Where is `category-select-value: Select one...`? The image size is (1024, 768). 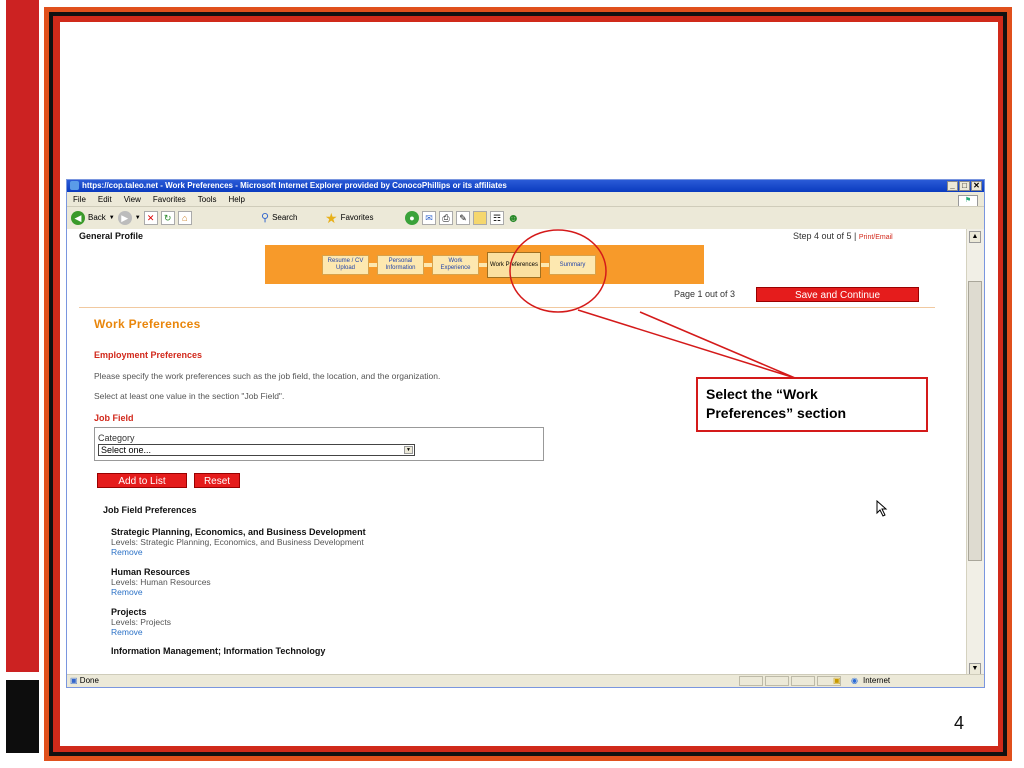
category-select-value: Select one... is located at coordinates (126, 450).